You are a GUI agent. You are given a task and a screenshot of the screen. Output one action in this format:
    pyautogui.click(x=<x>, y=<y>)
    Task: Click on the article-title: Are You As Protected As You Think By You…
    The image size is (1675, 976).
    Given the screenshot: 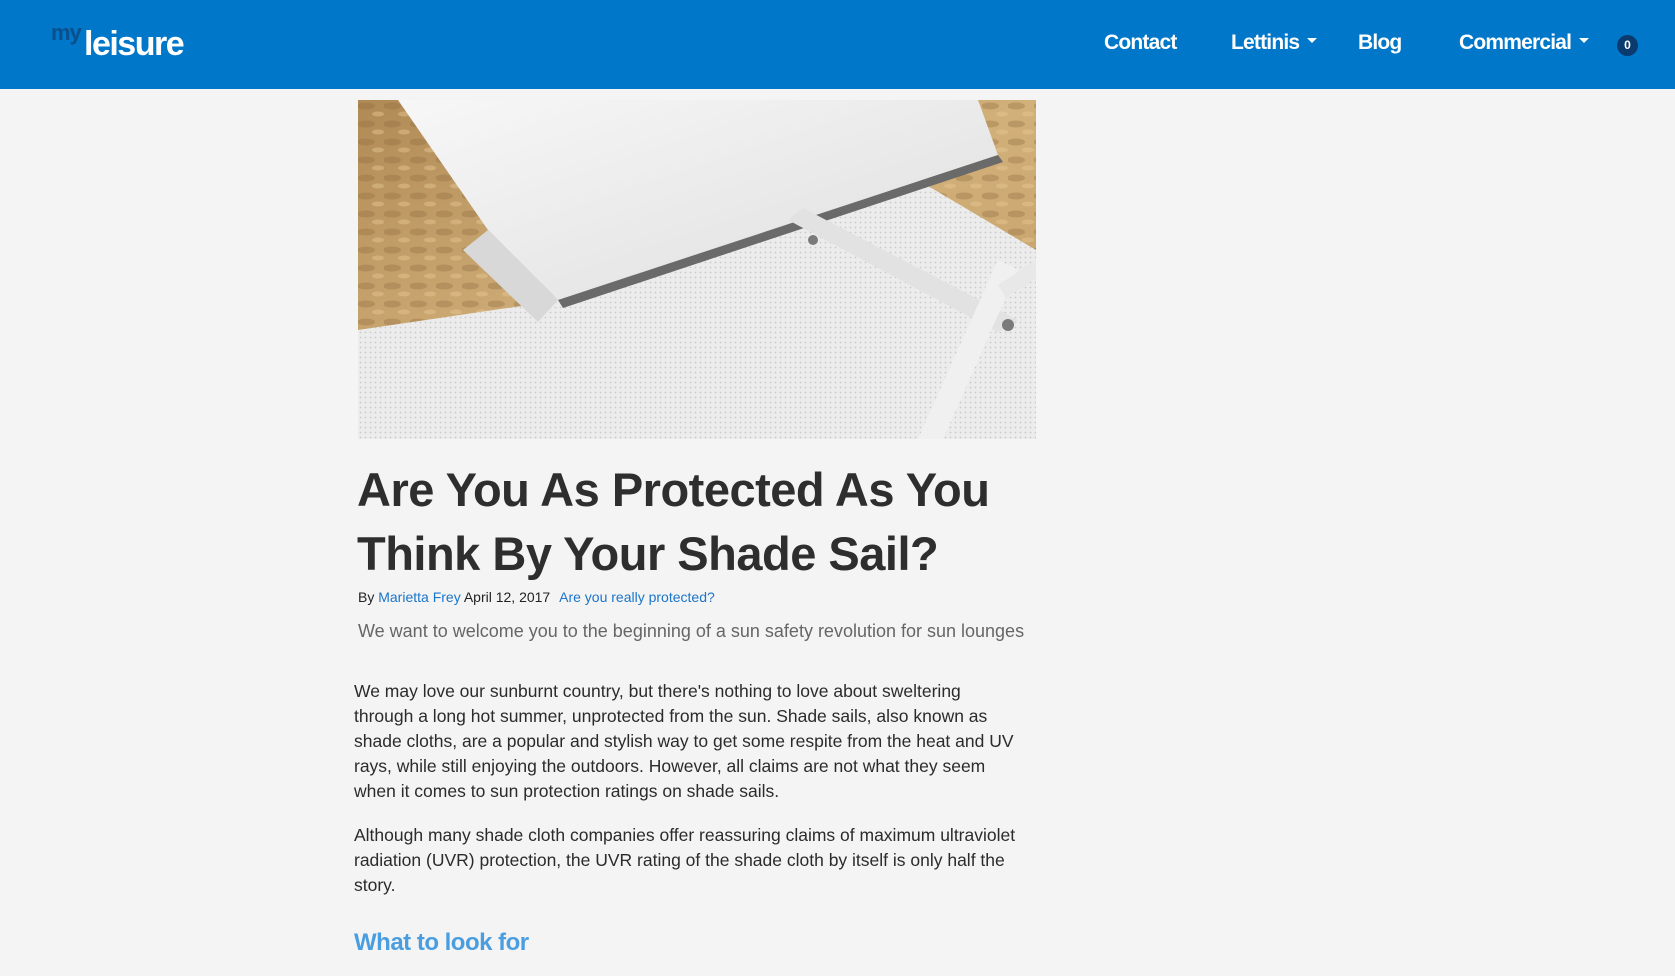 What is the action you would take?
    pyautogui.click(x=673, y=521)
    